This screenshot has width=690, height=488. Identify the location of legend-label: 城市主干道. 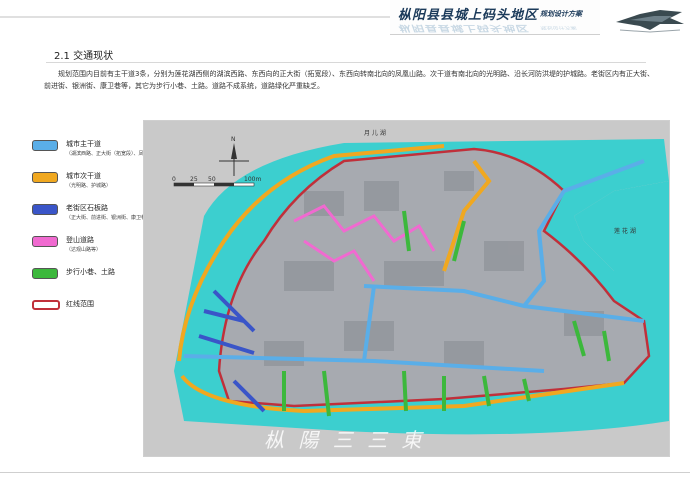
(83, 144).